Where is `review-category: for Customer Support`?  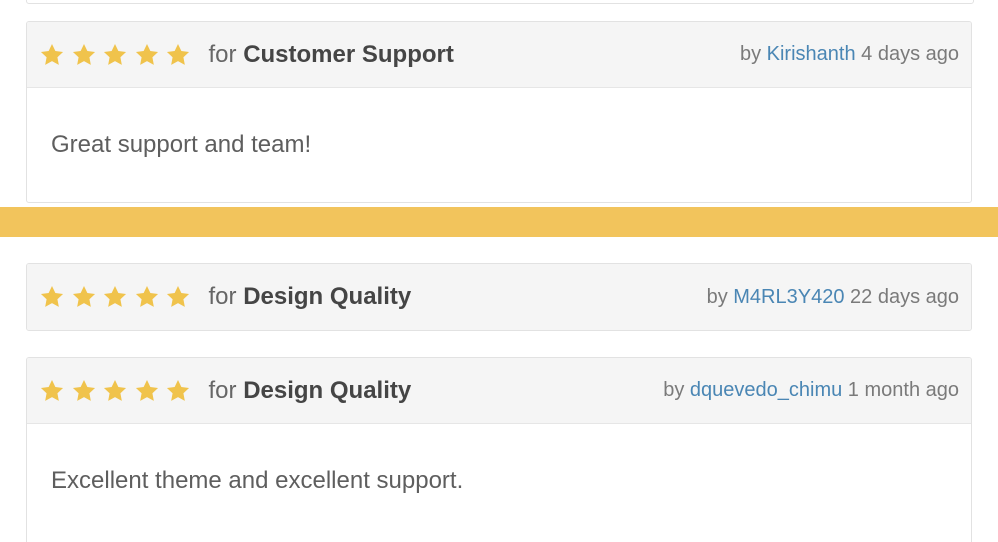 review-category: for Customer Support is located at coordinates (331, 55).